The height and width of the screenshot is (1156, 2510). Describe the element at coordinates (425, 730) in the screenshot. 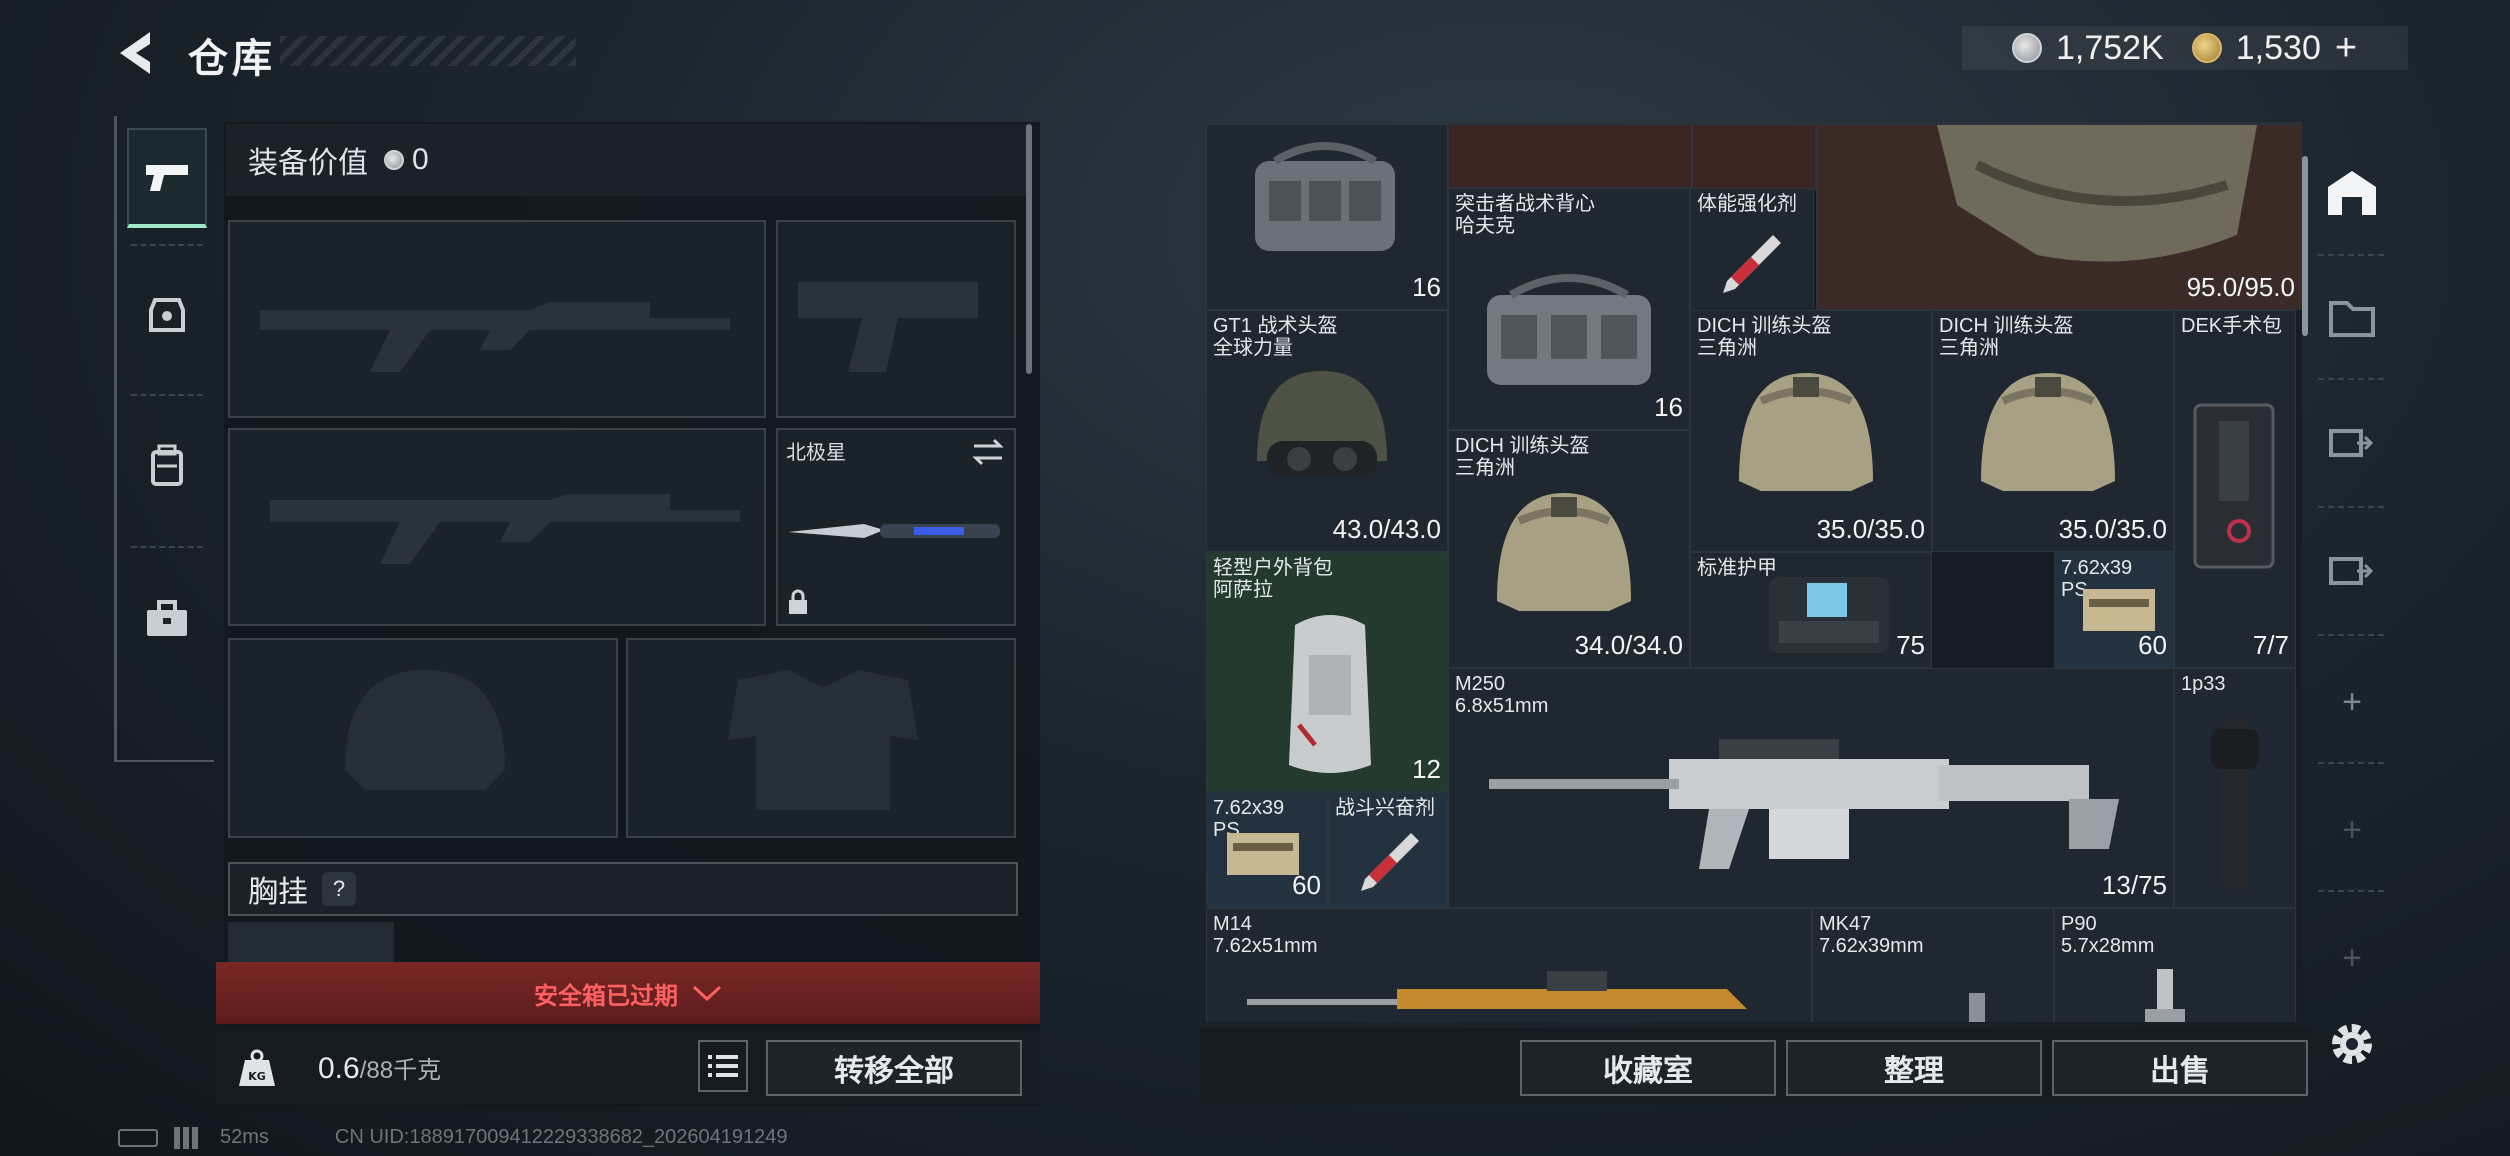

I see `helmet-silhouette-icon` at that location.